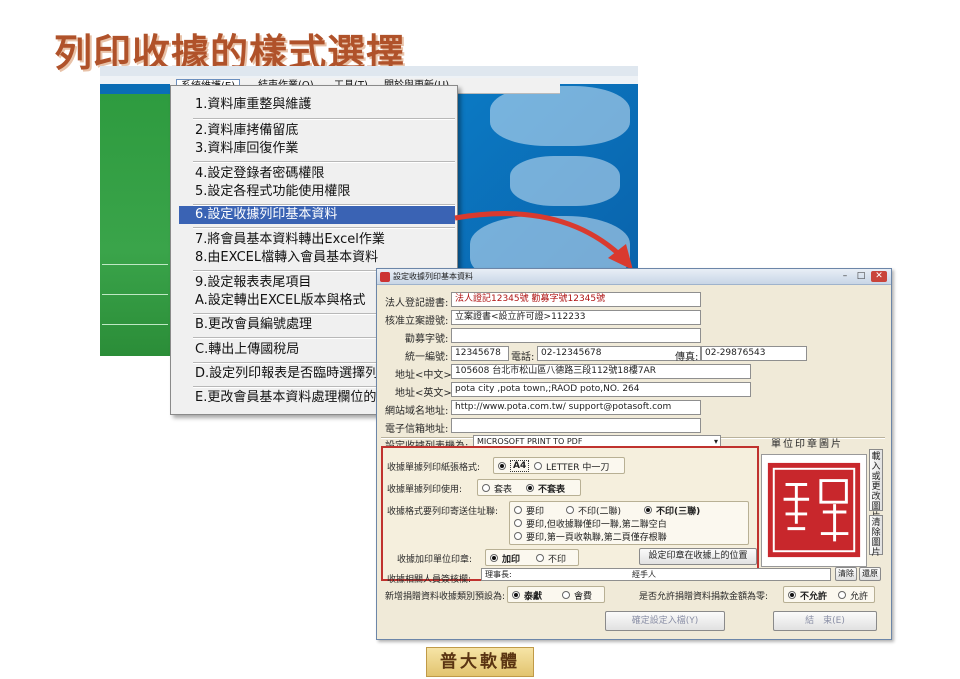  What do you see at coordinates (704, 597) in the screenshot?
I see `zero-amount-label: 是否允許捐贈資料捐款金額為零:` at bounding box center [704, 597].